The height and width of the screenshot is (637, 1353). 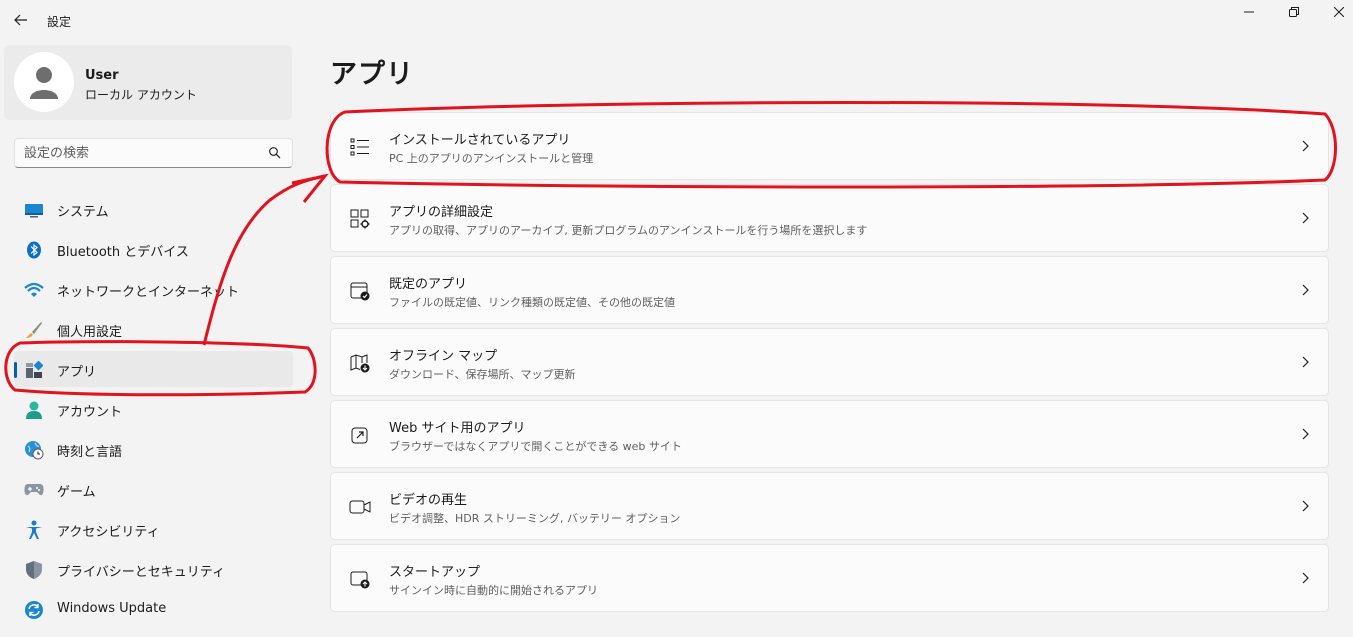 I want to click on sidebar-item-privacy: プライバシーとセキュリティ, so click(x=153, y=569).